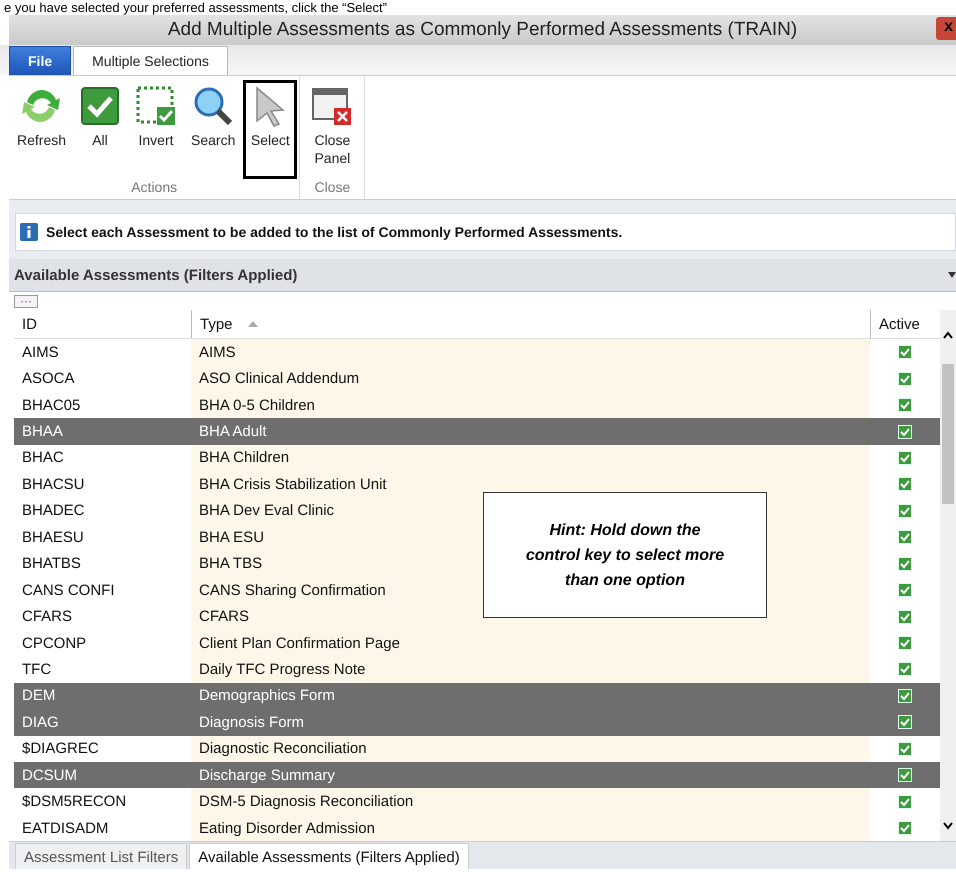 This screenshot has width=956, height=879. Describe the element at coordinates (334, 232) in the screenshot. I see `info-text: Select each Assessment to be added to the list of Commonly Performed Assessments.` at that location.